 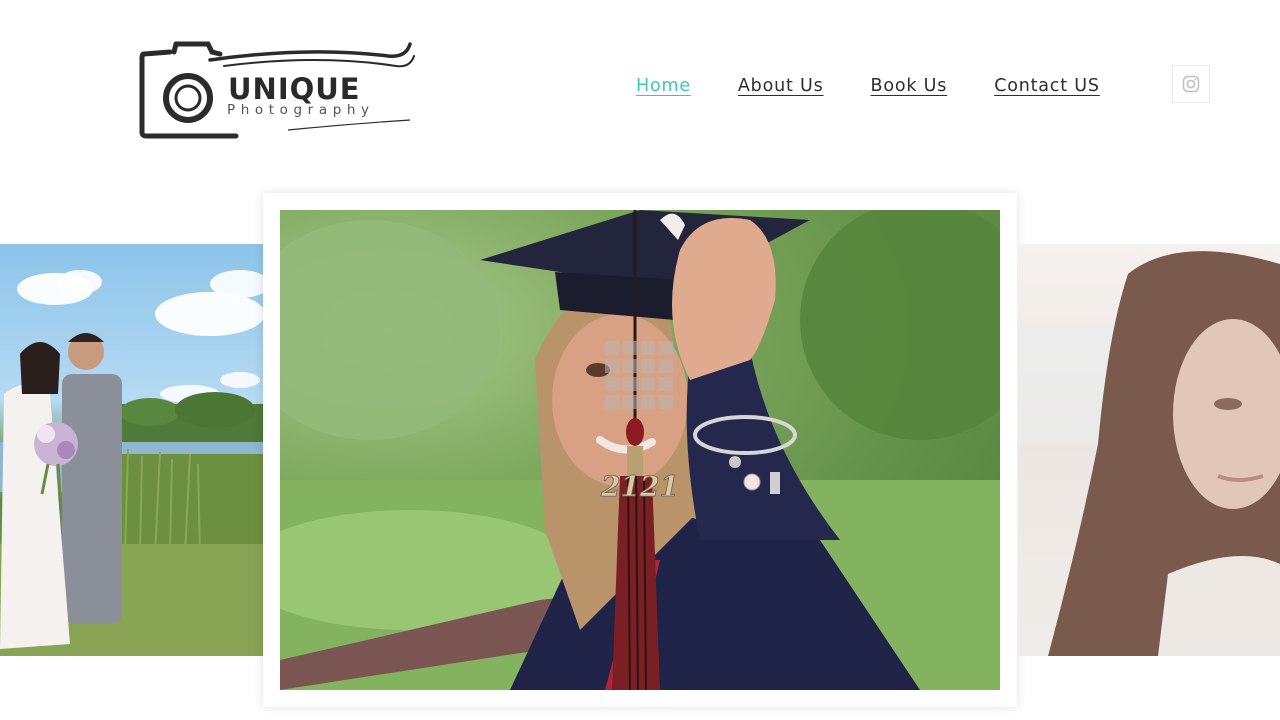 I want to click on instagram-icon, so click(x=1191, y=84).